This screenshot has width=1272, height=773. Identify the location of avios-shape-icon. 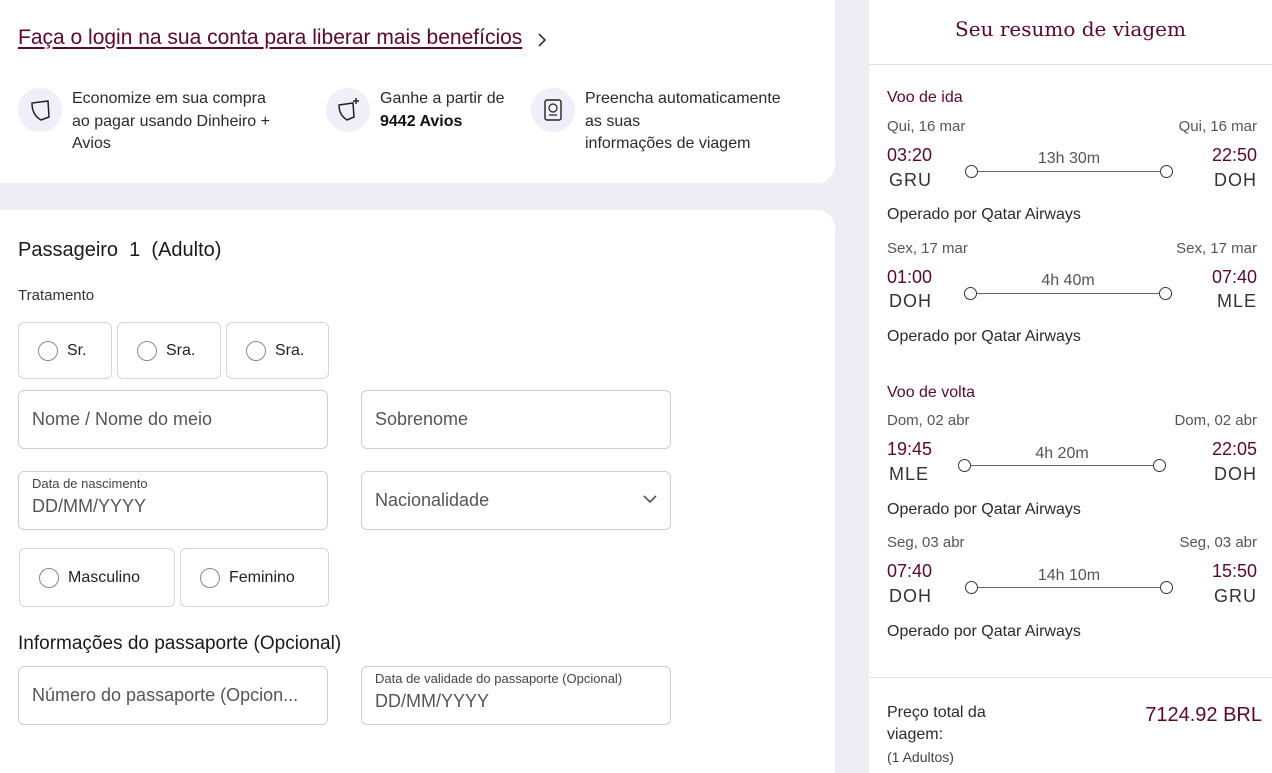
(40, 110).